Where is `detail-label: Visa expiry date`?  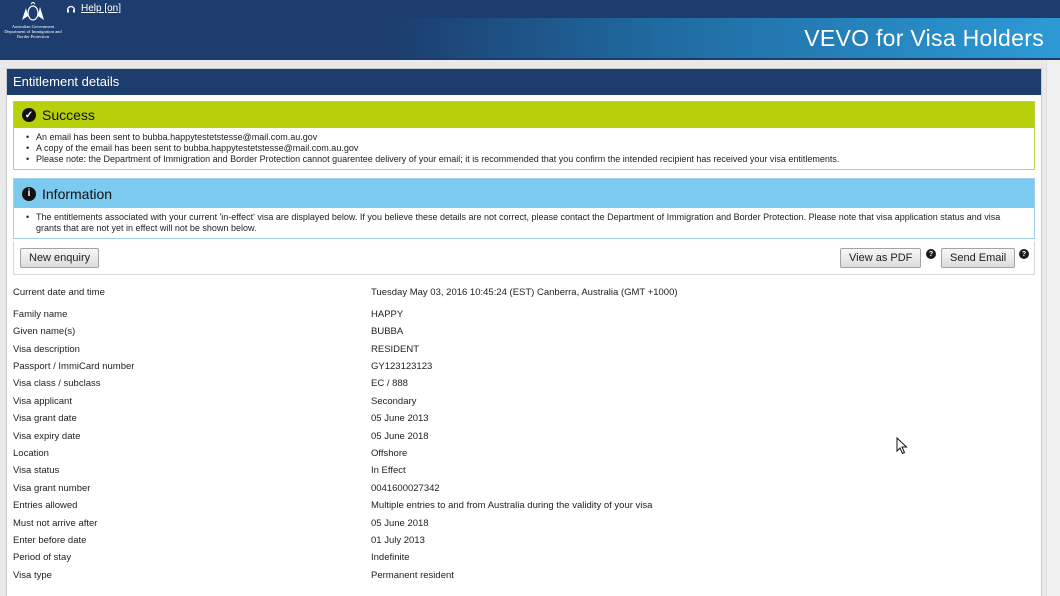 detail-label: Visa expiry date is located at coordinates (47, 436).